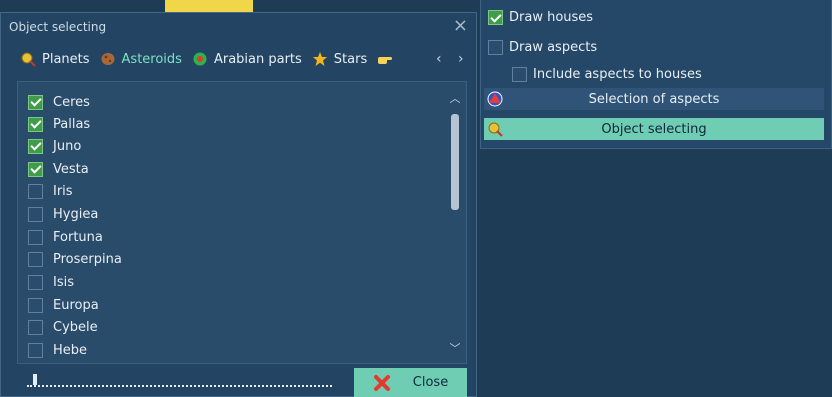 Image resolution: width=832 pixels, height=397 pixels. I want to click on draw-houses-checkbox, so click(495, 17).